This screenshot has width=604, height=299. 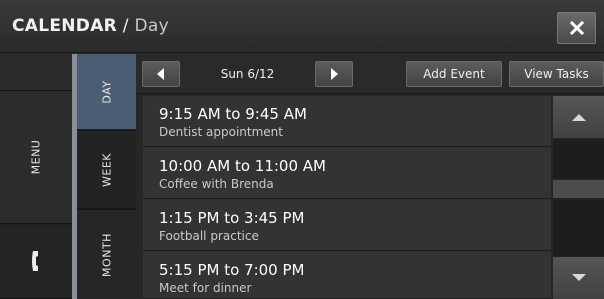 What do you see at coordinates (347, 173) in the screenshot?
I see `event-item: 10:00 AM to 11:00 AM Coffee with Brenda` at bounding box center [347, 173].